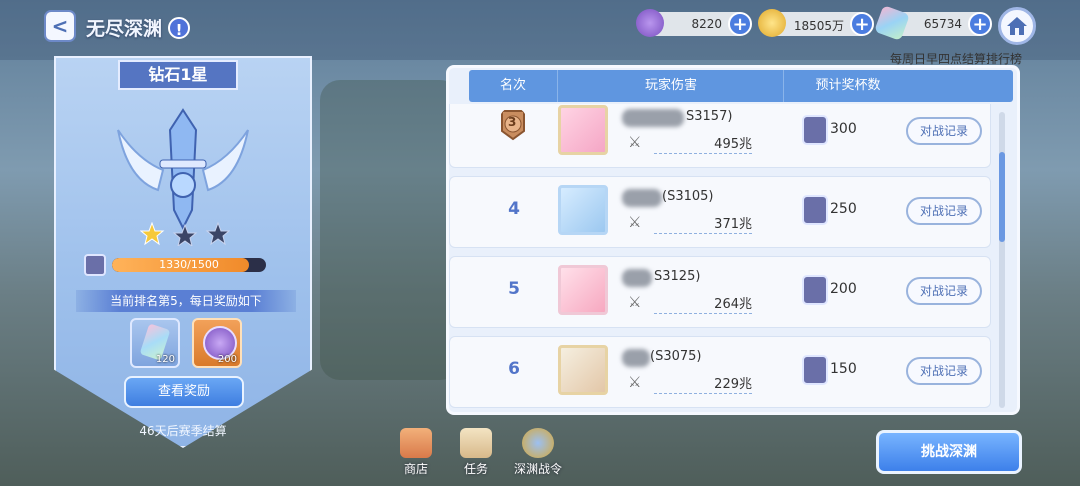 This screenshot has height=486, width=1080. I want to click on back-button: <, so click(60, 26).